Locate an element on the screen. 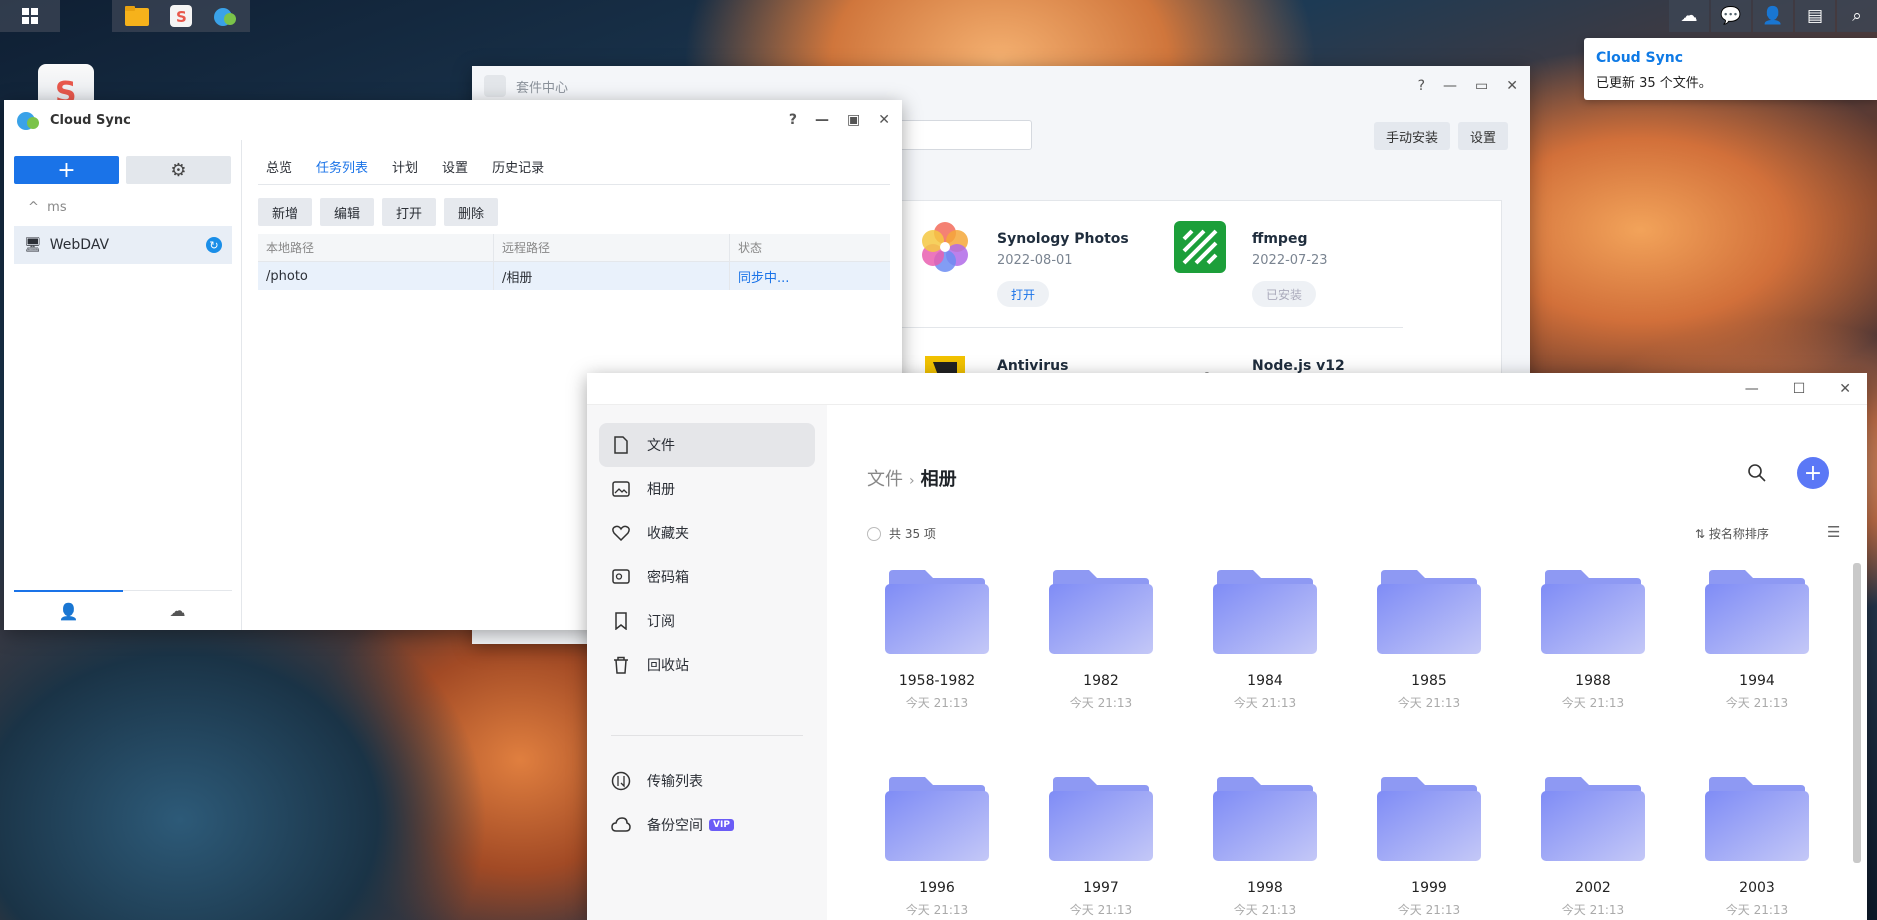 The height and width of the screenshot is (920, 1877). folder-item: 1985 今天 21:13 is located at coordinates (1424, 645).